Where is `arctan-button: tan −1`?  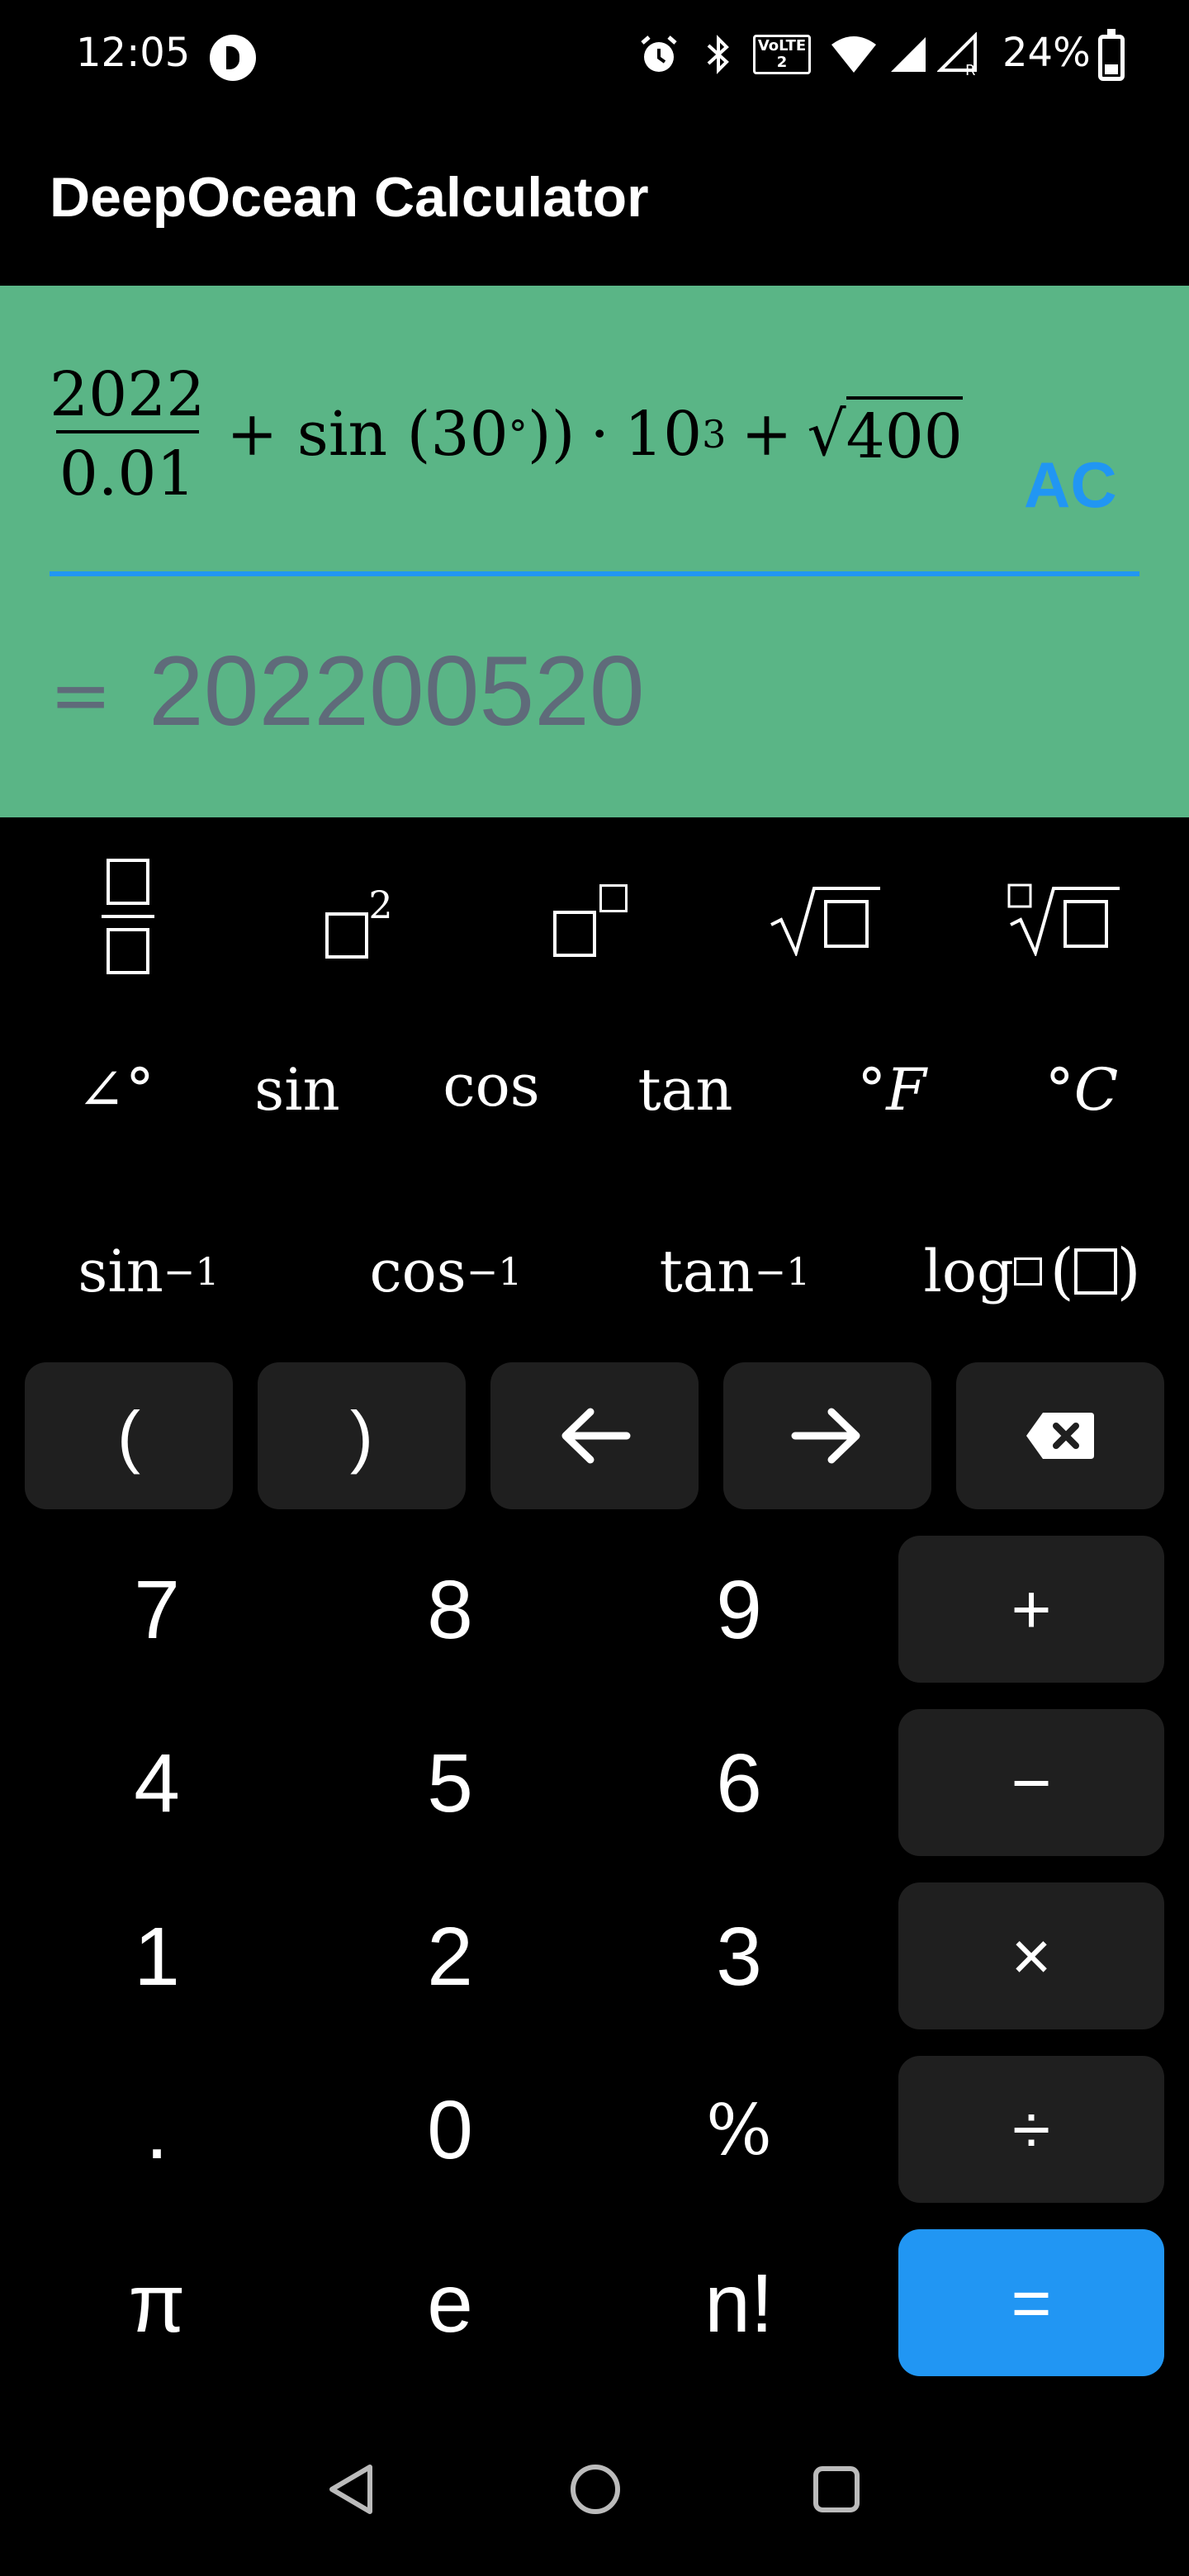
arctan-button: tan −1 is located at coordinates (735, 1271).